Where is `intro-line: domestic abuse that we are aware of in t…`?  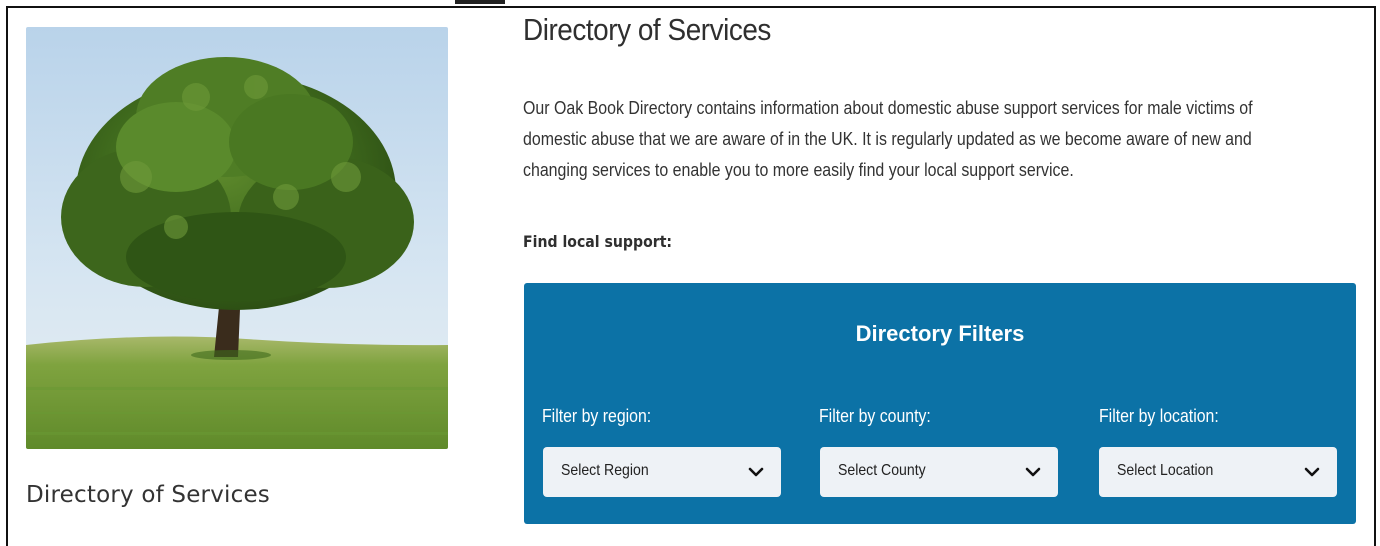 intro-line: domestic abuse that we are aware of in t… is located at coordinates (887, 139).